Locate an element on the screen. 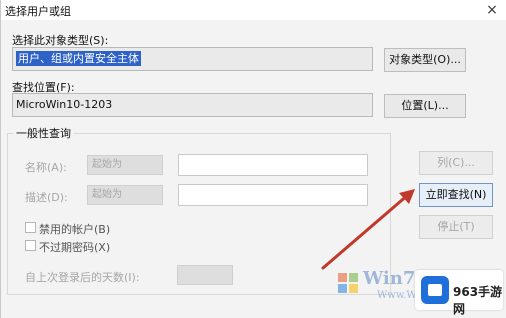 Image resolution: width=506 pixels, height=318 pixels. name-label: 名称(A): is located at coordinates (46, 167).